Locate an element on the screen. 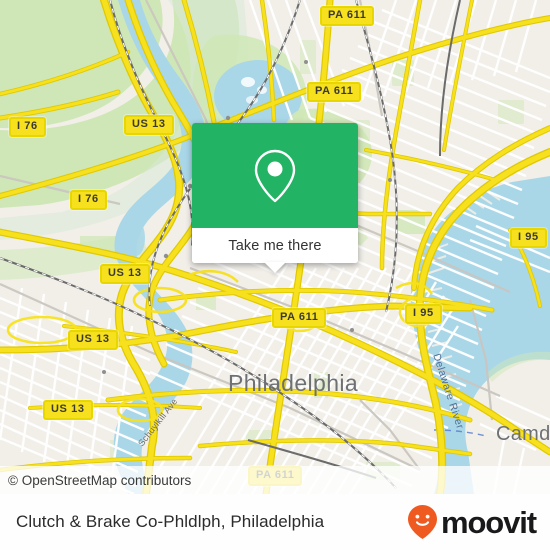 Image resolution: width=550 pixels, height=550 pixels. callout-card-footer: Take me there is located at coordinates (275, 250).